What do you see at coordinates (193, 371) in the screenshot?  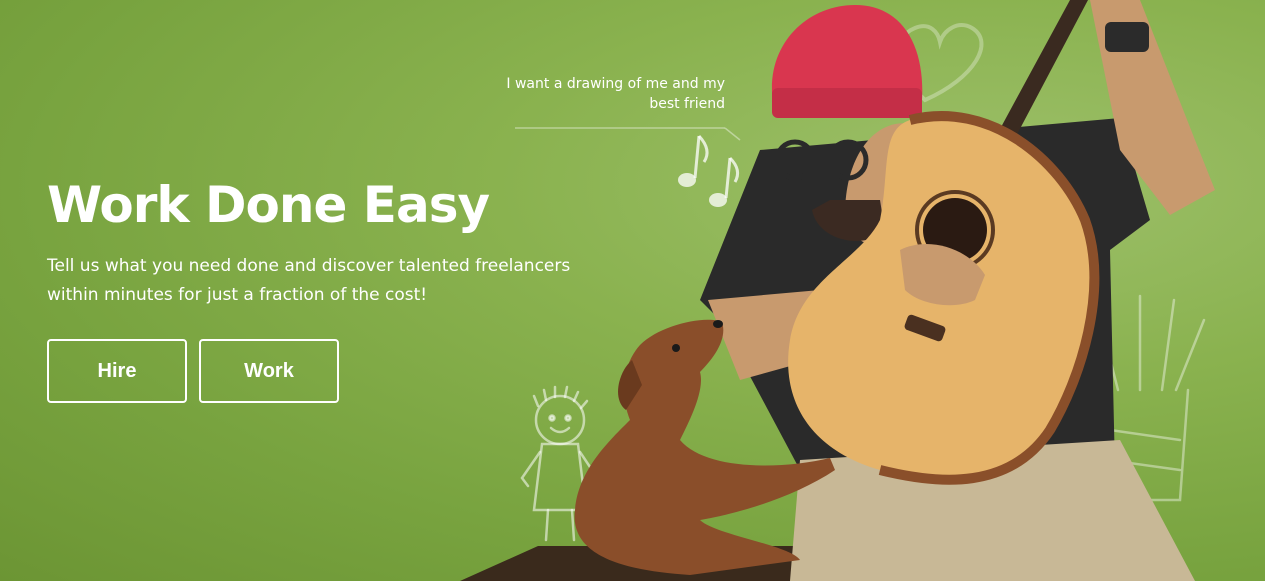 I see `cta-row: Hire Work` at bounding box center [193, 371].